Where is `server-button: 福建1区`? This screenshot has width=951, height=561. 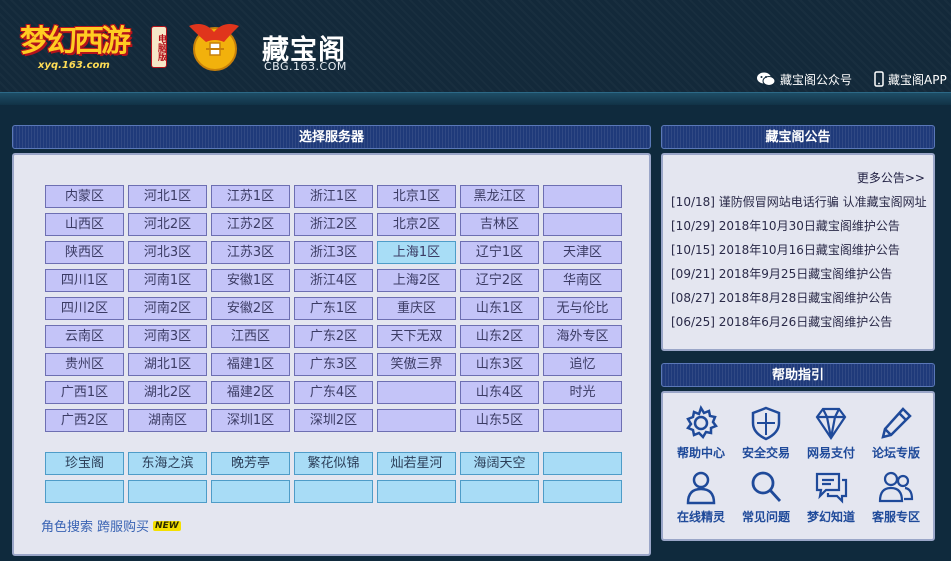
server-button: 福建1区 is located at coordinates (250, 364).